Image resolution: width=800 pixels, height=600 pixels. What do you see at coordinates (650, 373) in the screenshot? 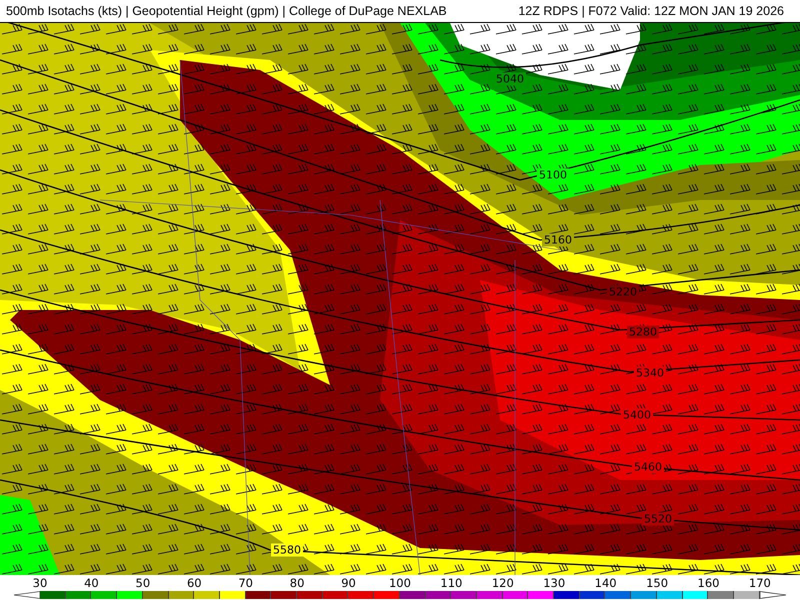
I see `contour-label: 5340` at bounding box center [650, 373].